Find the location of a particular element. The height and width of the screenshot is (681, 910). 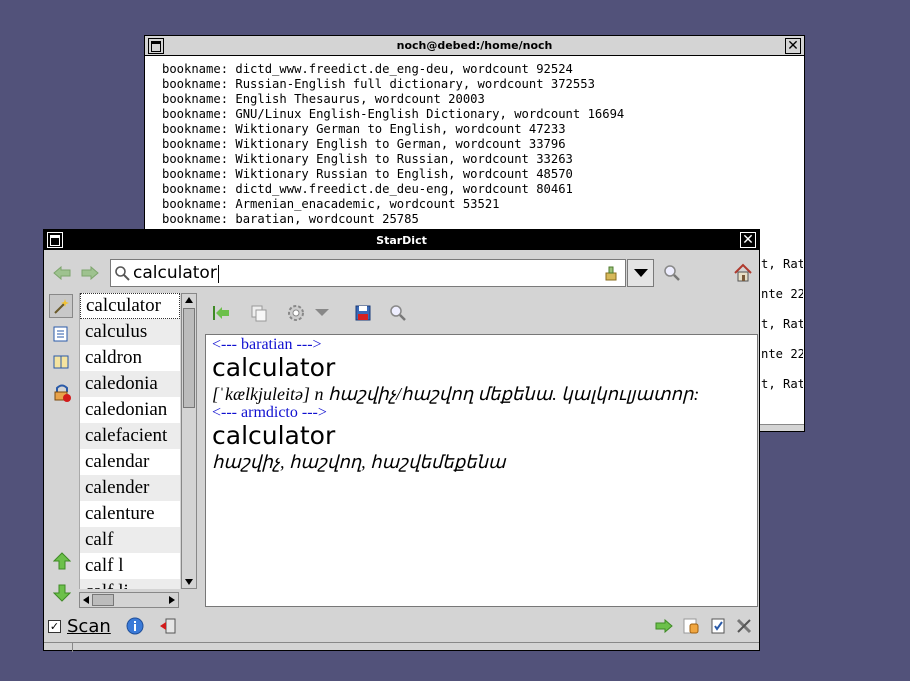

dict-manage-button is located at coordinates (718, 626).